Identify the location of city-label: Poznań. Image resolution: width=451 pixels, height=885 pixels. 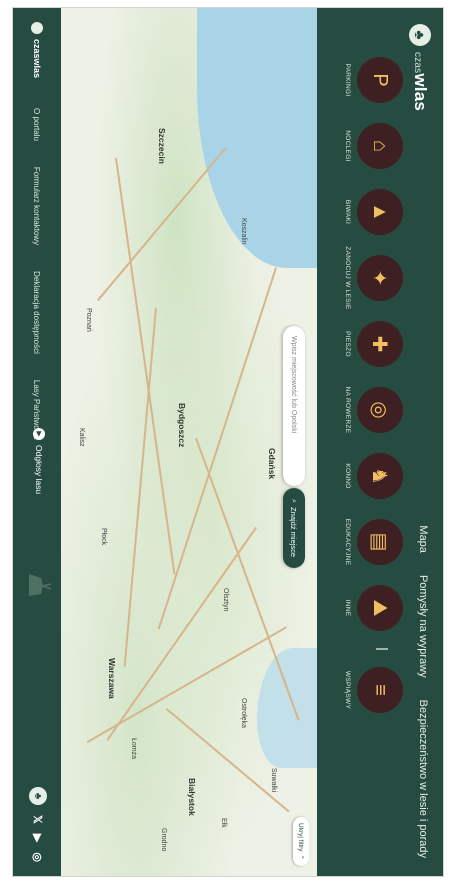
(88, 320).